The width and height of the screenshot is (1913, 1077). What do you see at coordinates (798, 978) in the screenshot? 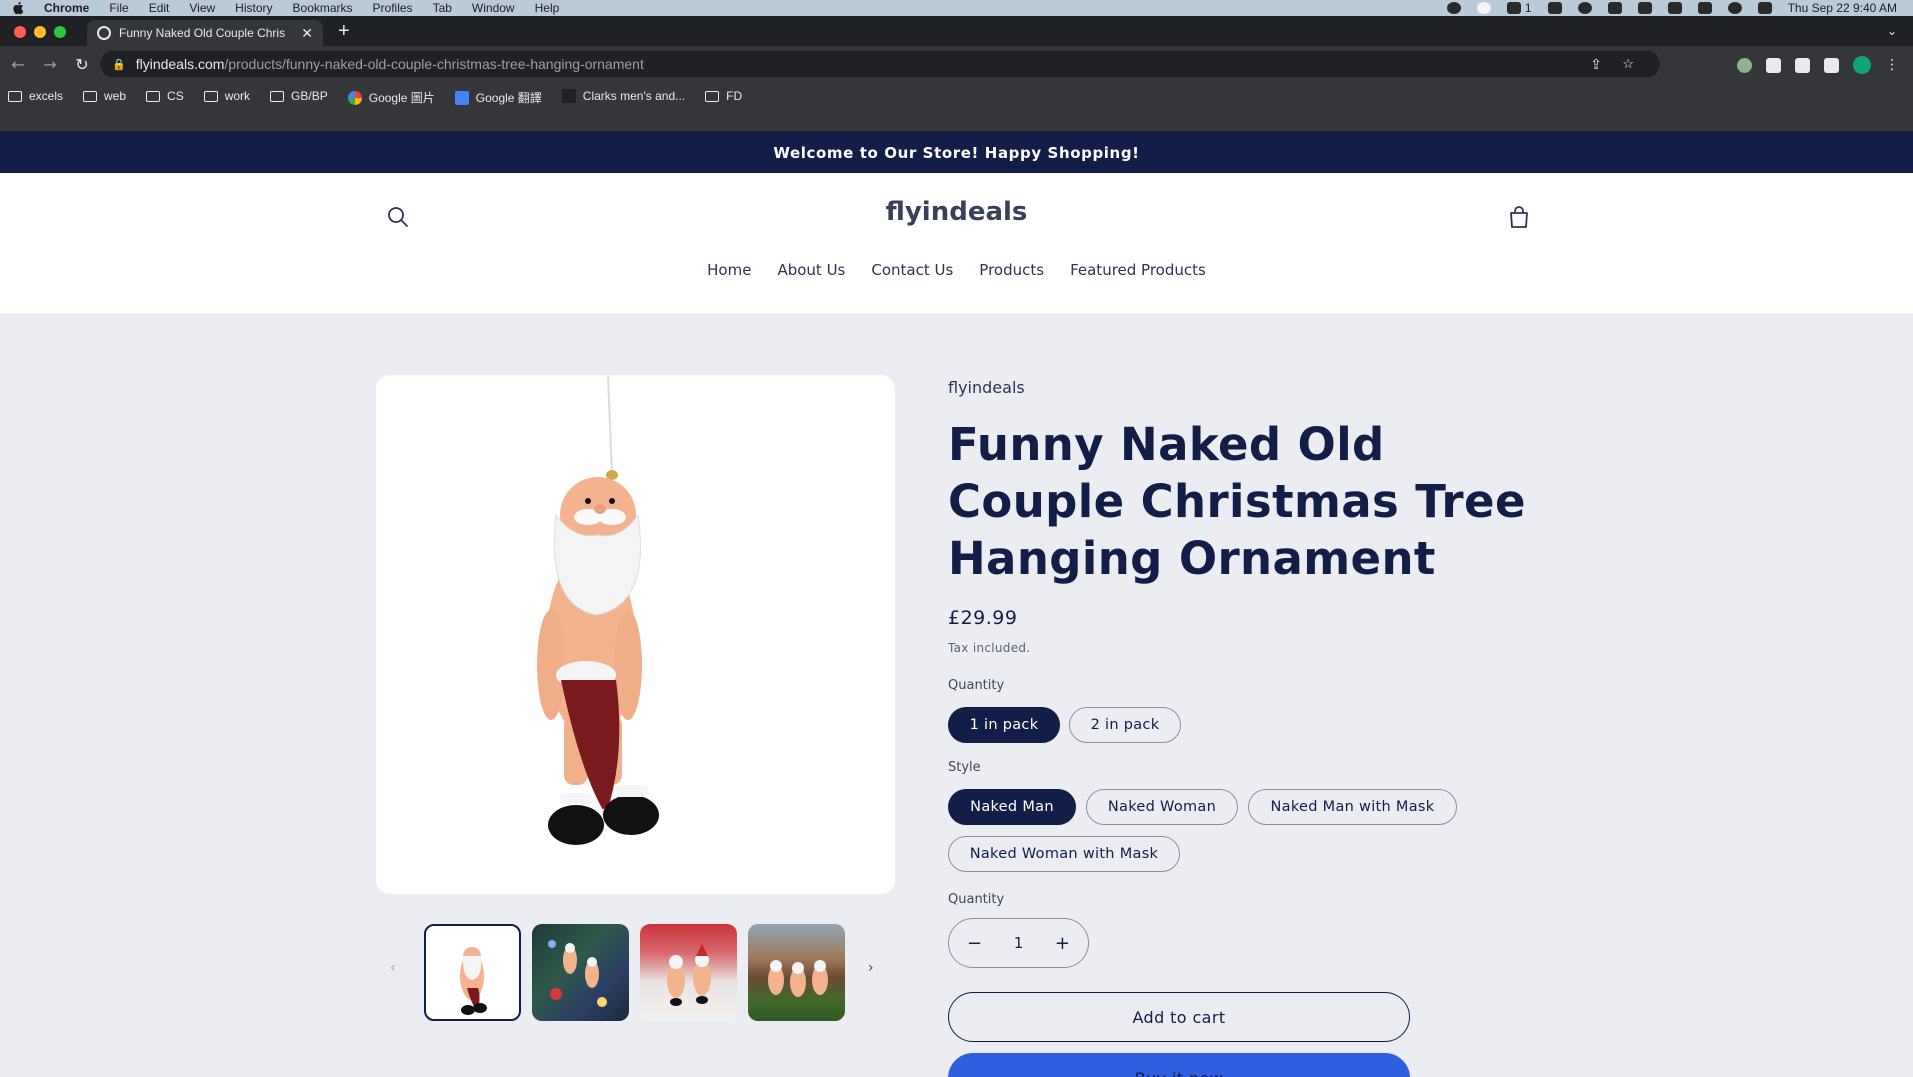
I see `thumbnail-garden-image` at bounding box center [798, 978].